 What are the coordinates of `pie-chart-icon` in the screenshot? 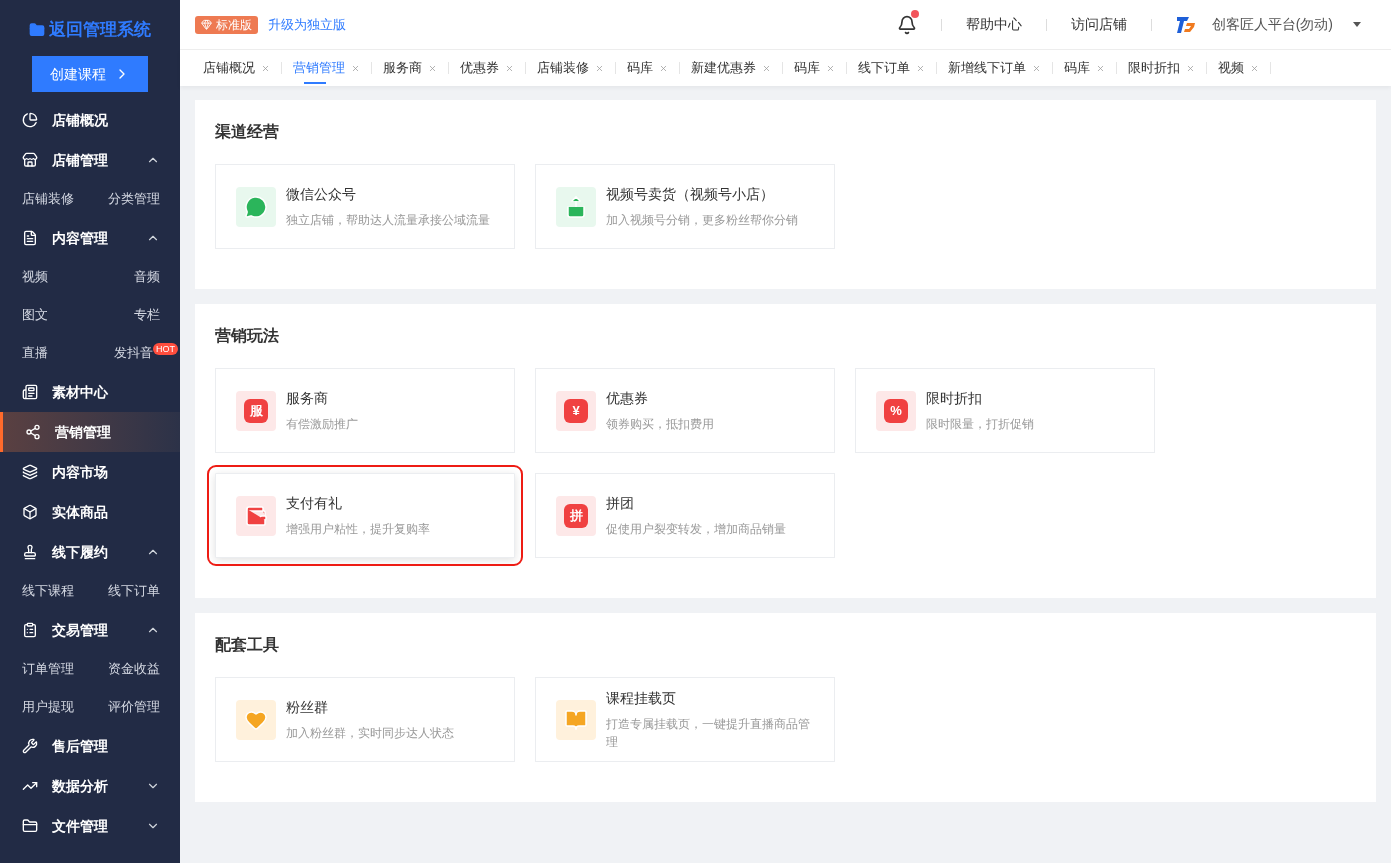 It's located at (30, 120).